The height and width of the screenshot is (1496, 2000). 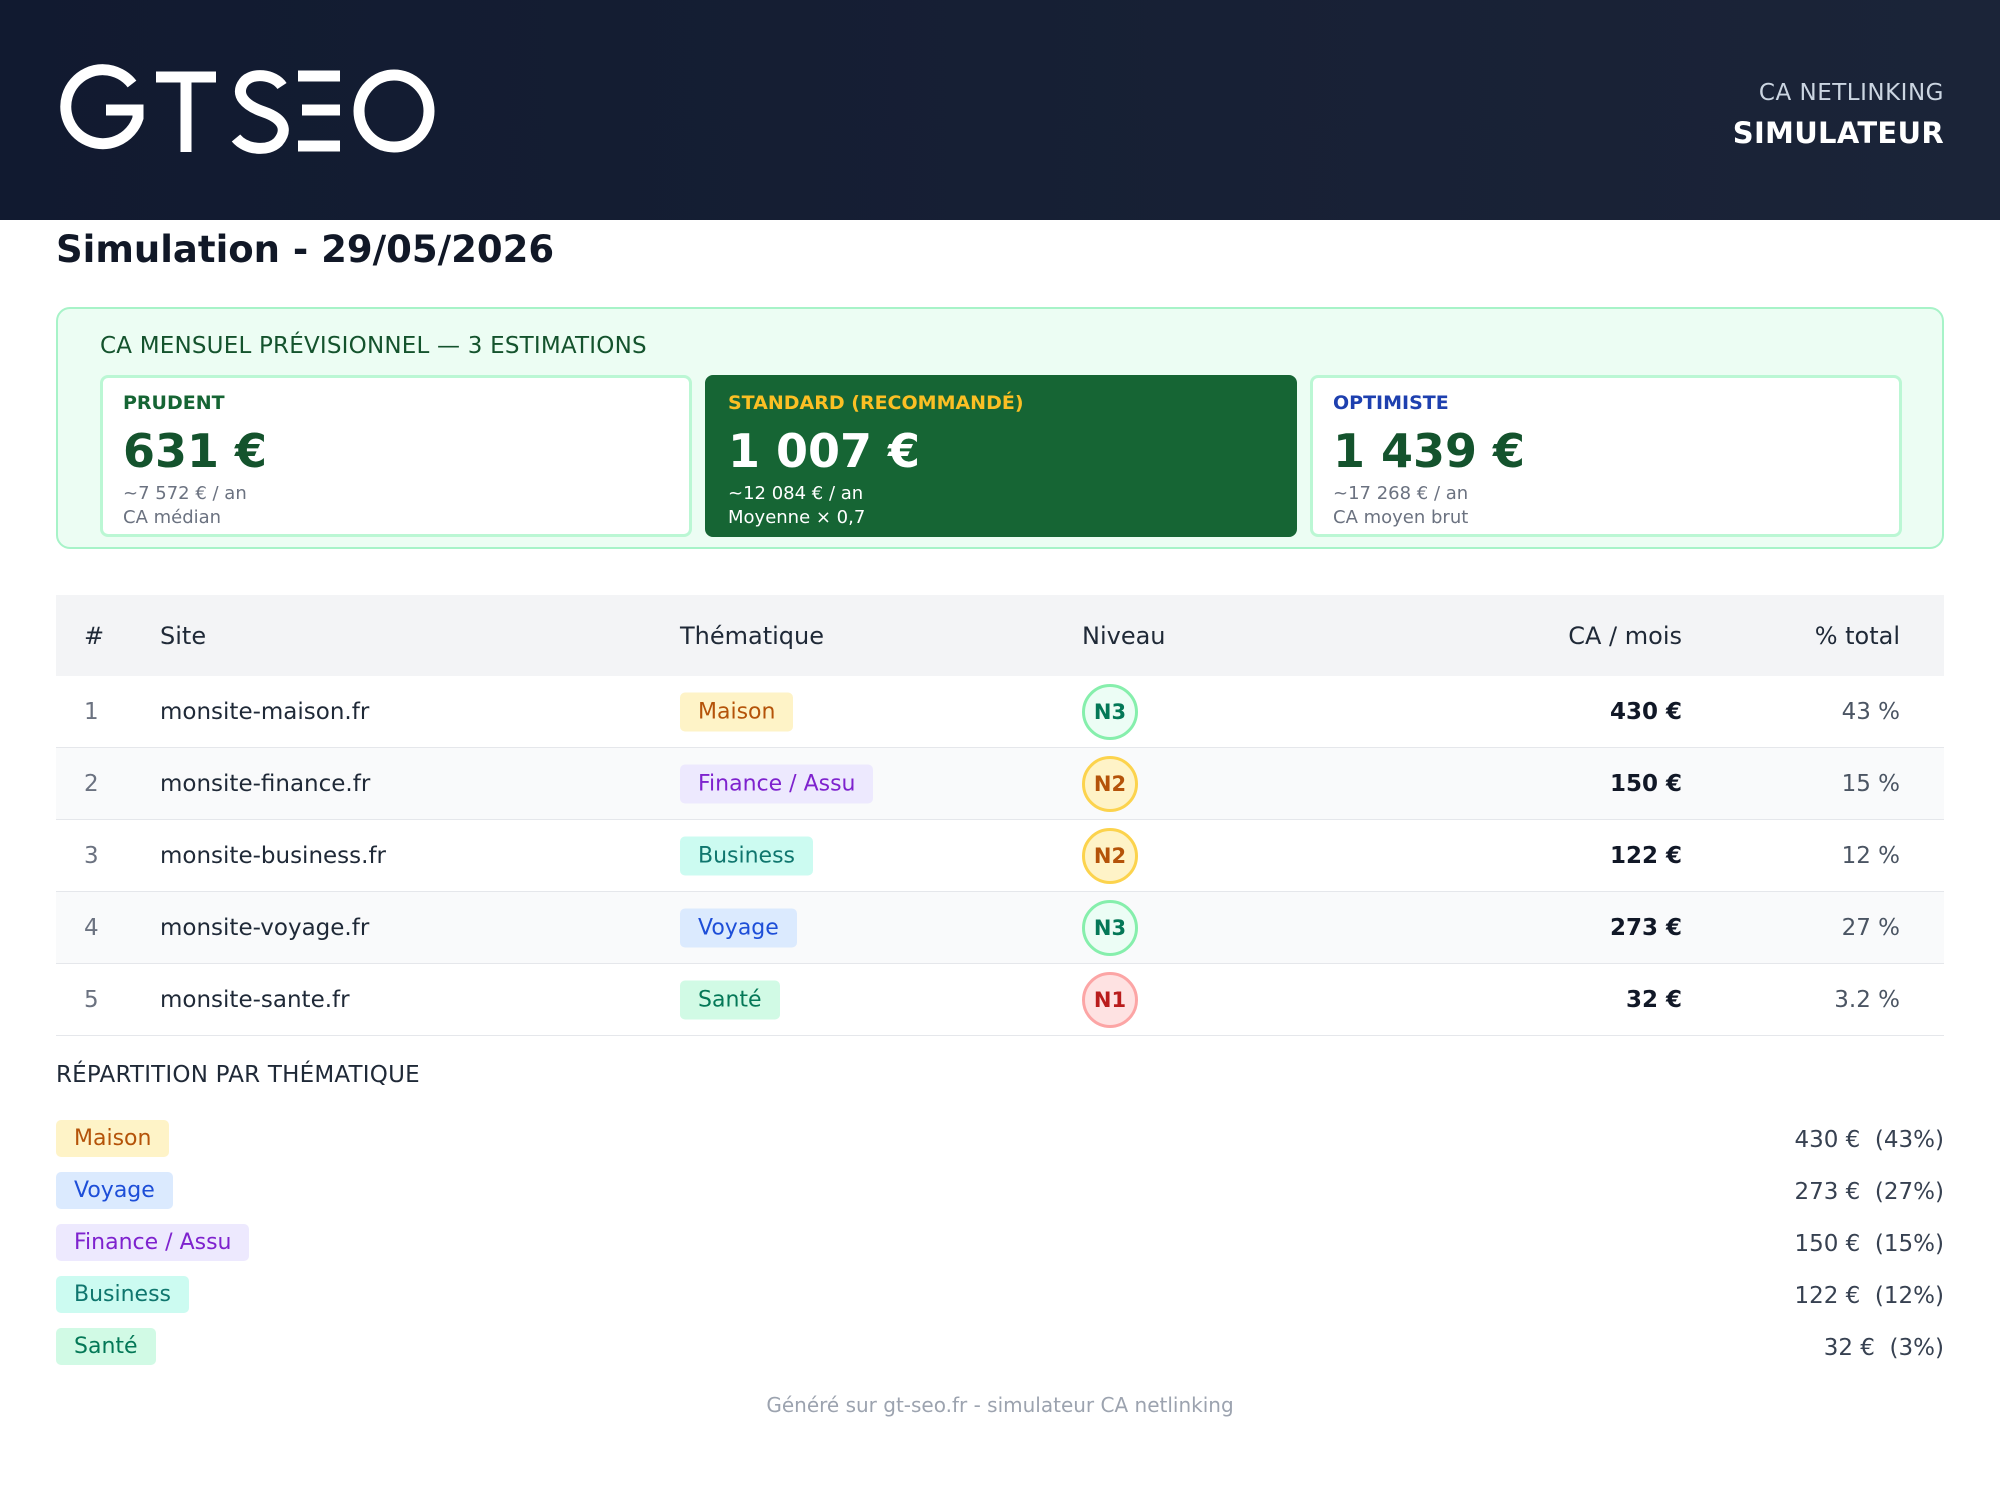 What do you see at coordinates (1838, 115) in the screenshot?
I see `header-brand: CA NETLINKING SIMULATEUR` at bounding box center [1838, 115].